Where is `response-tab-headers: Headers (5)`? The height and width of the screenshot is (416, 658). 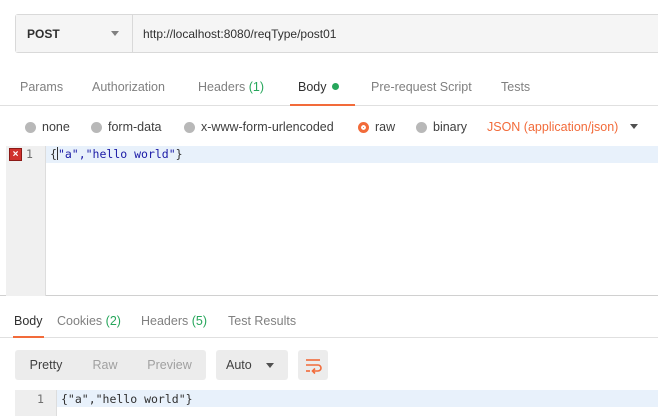
response-tab-headers: Headers (5) is located at coordinates (174, 322).